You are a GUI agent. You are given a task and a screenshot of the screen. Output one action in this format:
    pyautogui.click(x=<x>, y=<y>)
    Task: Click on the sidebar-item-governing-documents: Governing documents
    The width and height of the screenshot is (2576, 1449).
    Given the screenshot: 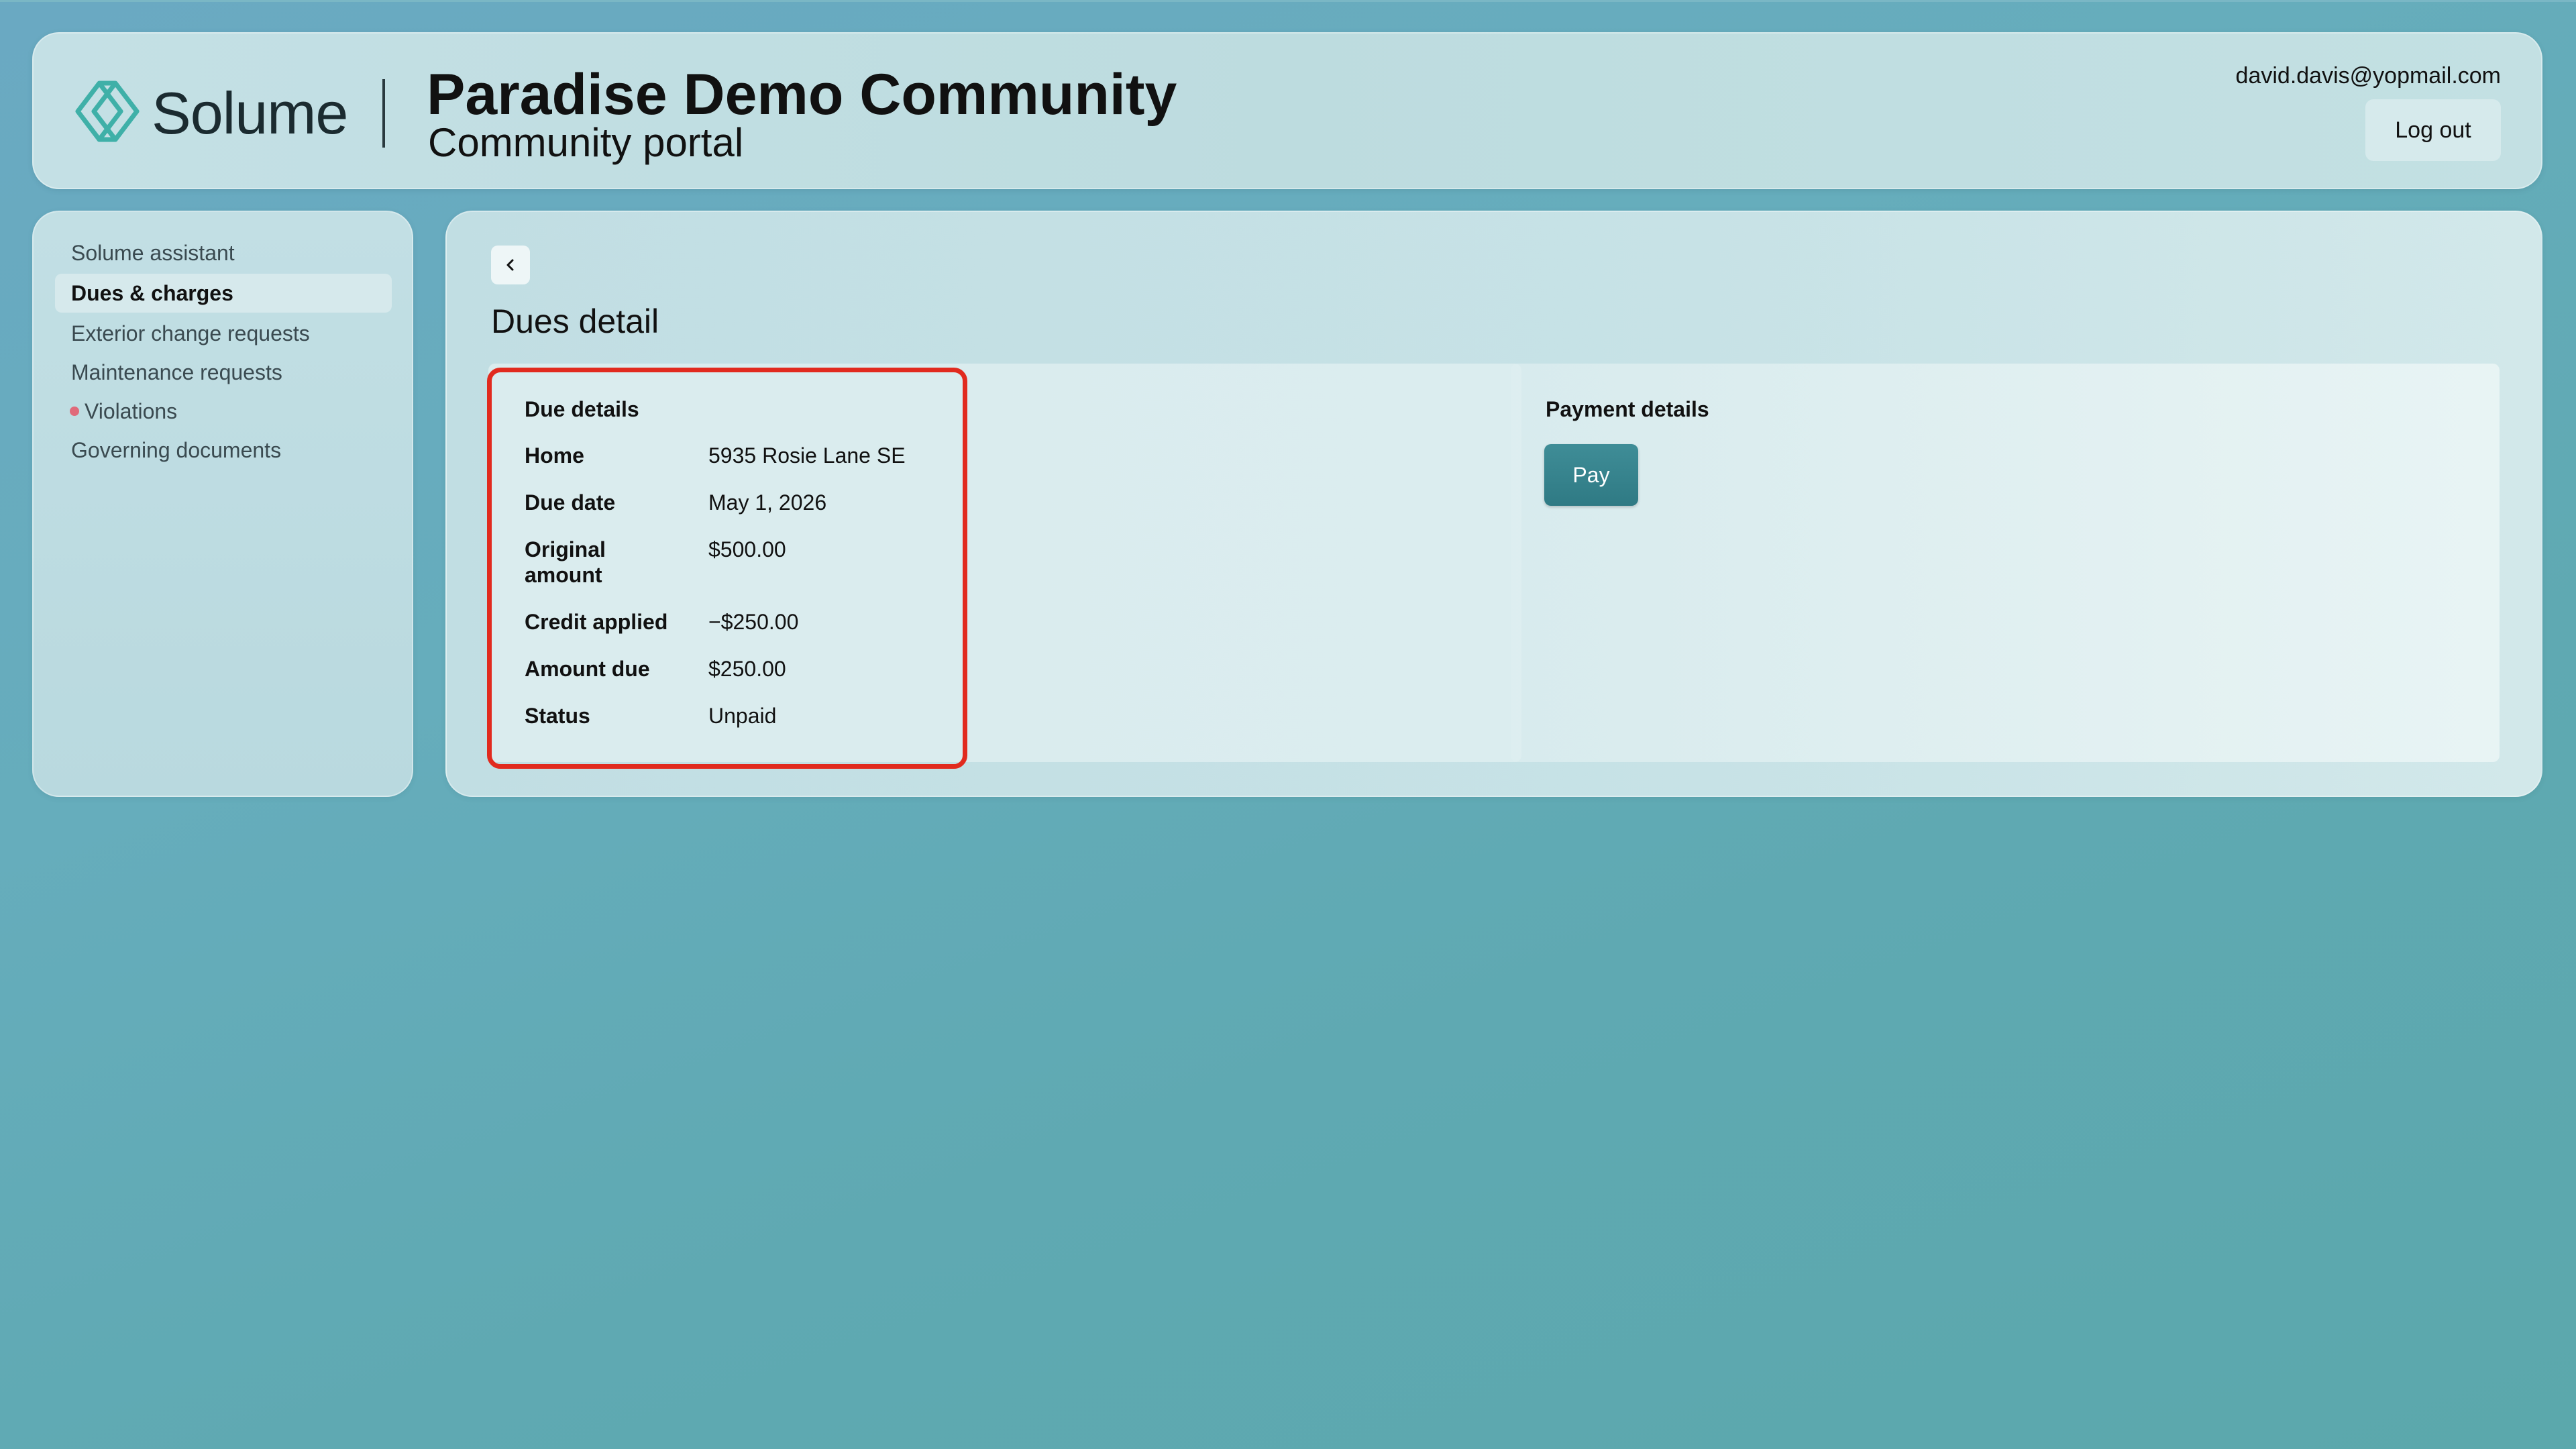 What is the action you would take?
    pyautogui.click(x=223, y=450)
    